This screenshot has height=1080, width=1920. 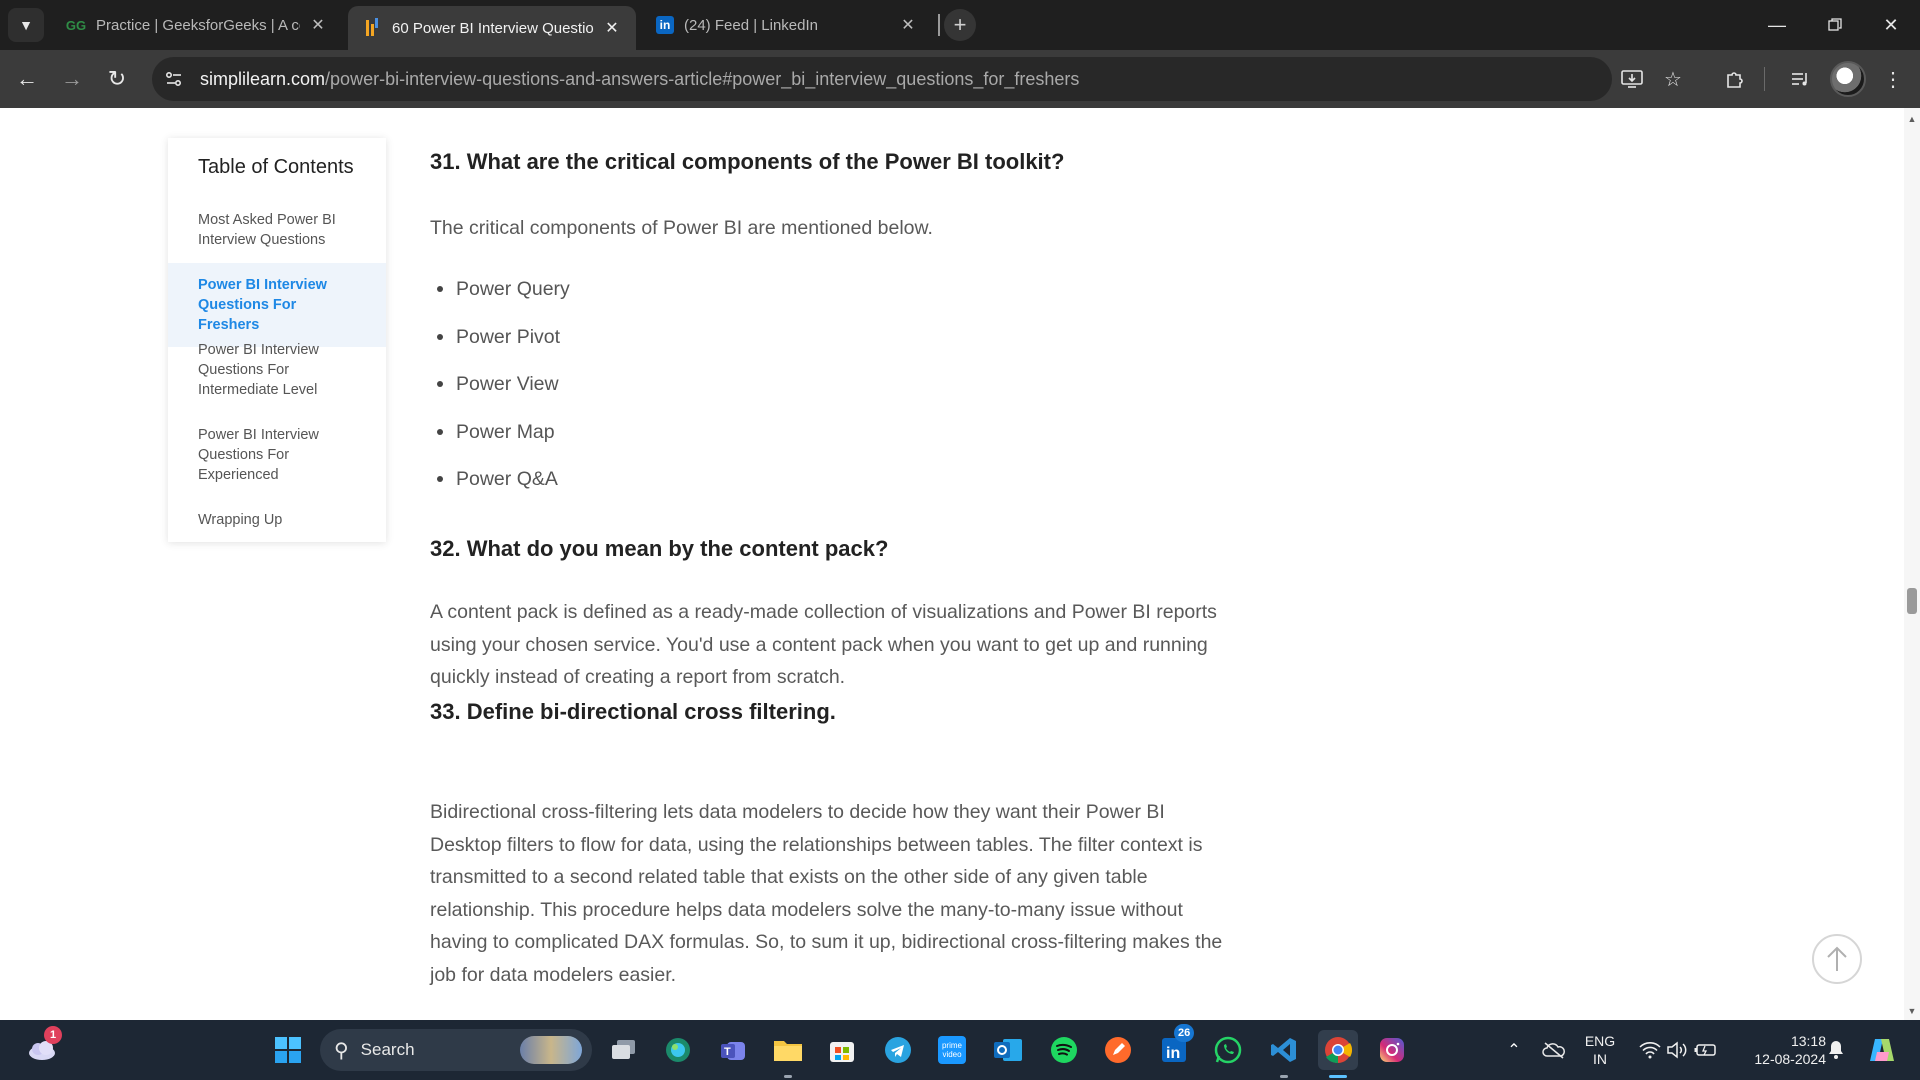 What do you see at coordinates (665, 25) in the screenshot?
I see `linkedin-icon: in` at bounding box center [665, 25].